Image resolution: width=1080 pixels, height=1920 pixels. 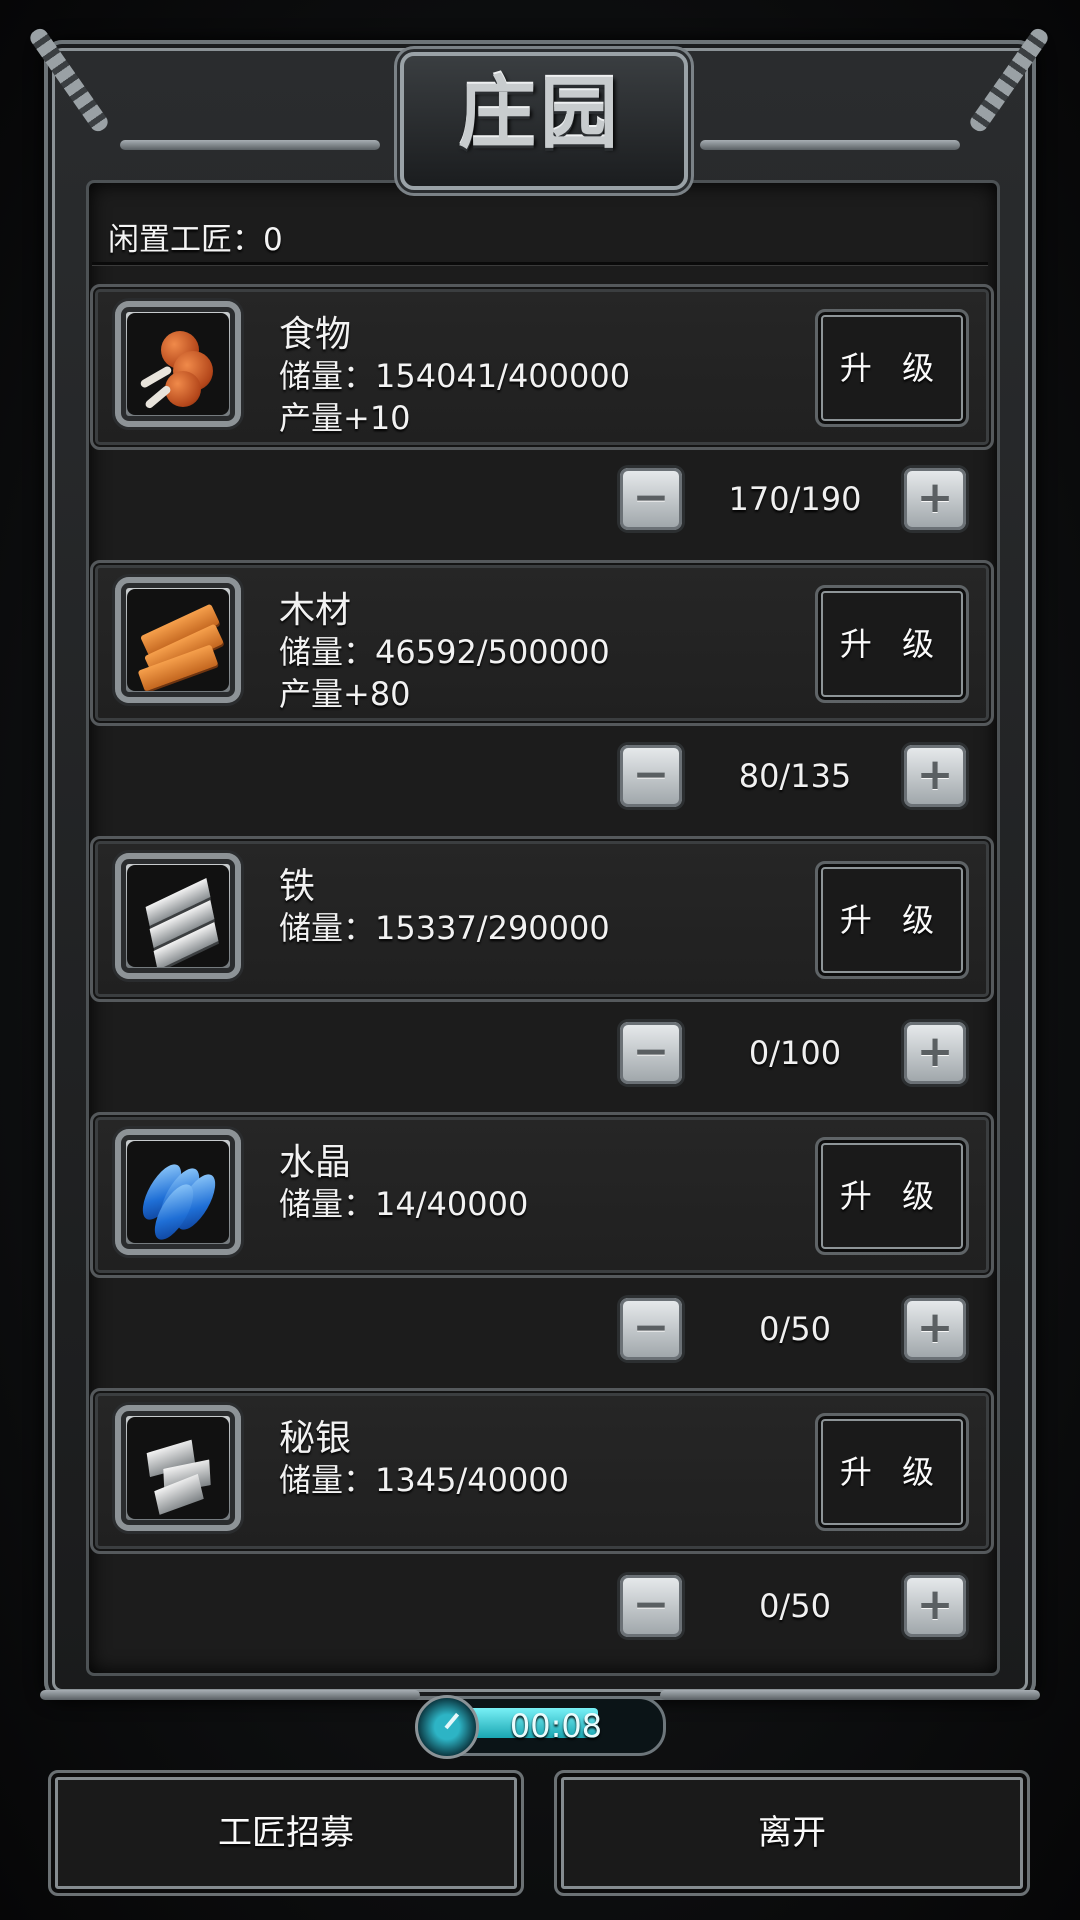 I want to click on resource-name: 铁, so click(x=297, y=886).